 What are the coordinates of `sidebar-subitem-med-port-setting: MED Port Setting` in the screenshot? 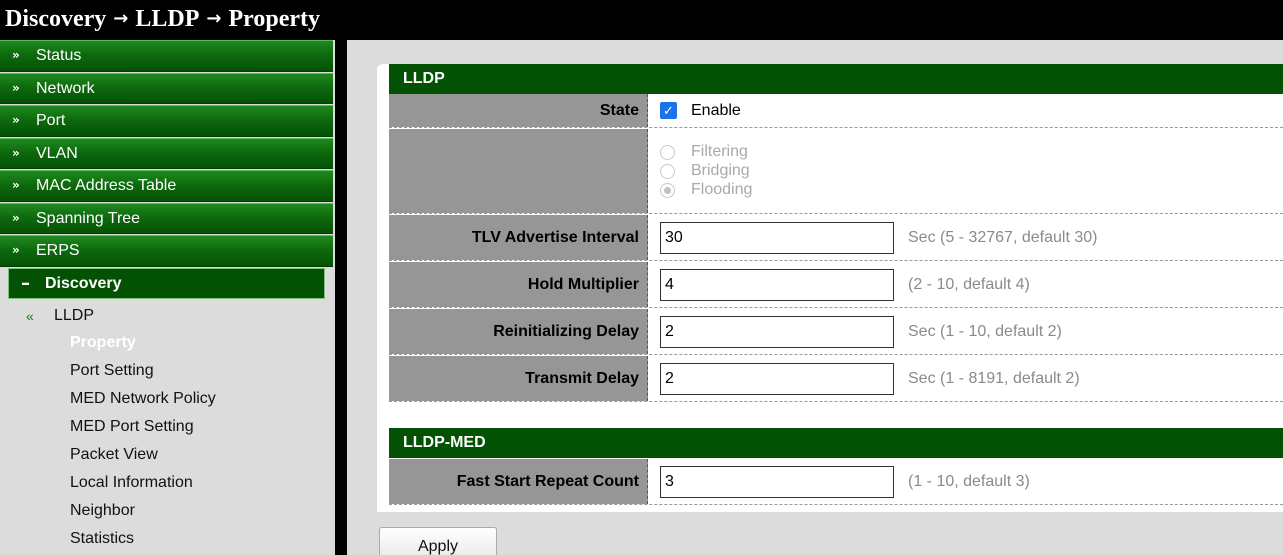 It's located at (202, 427).